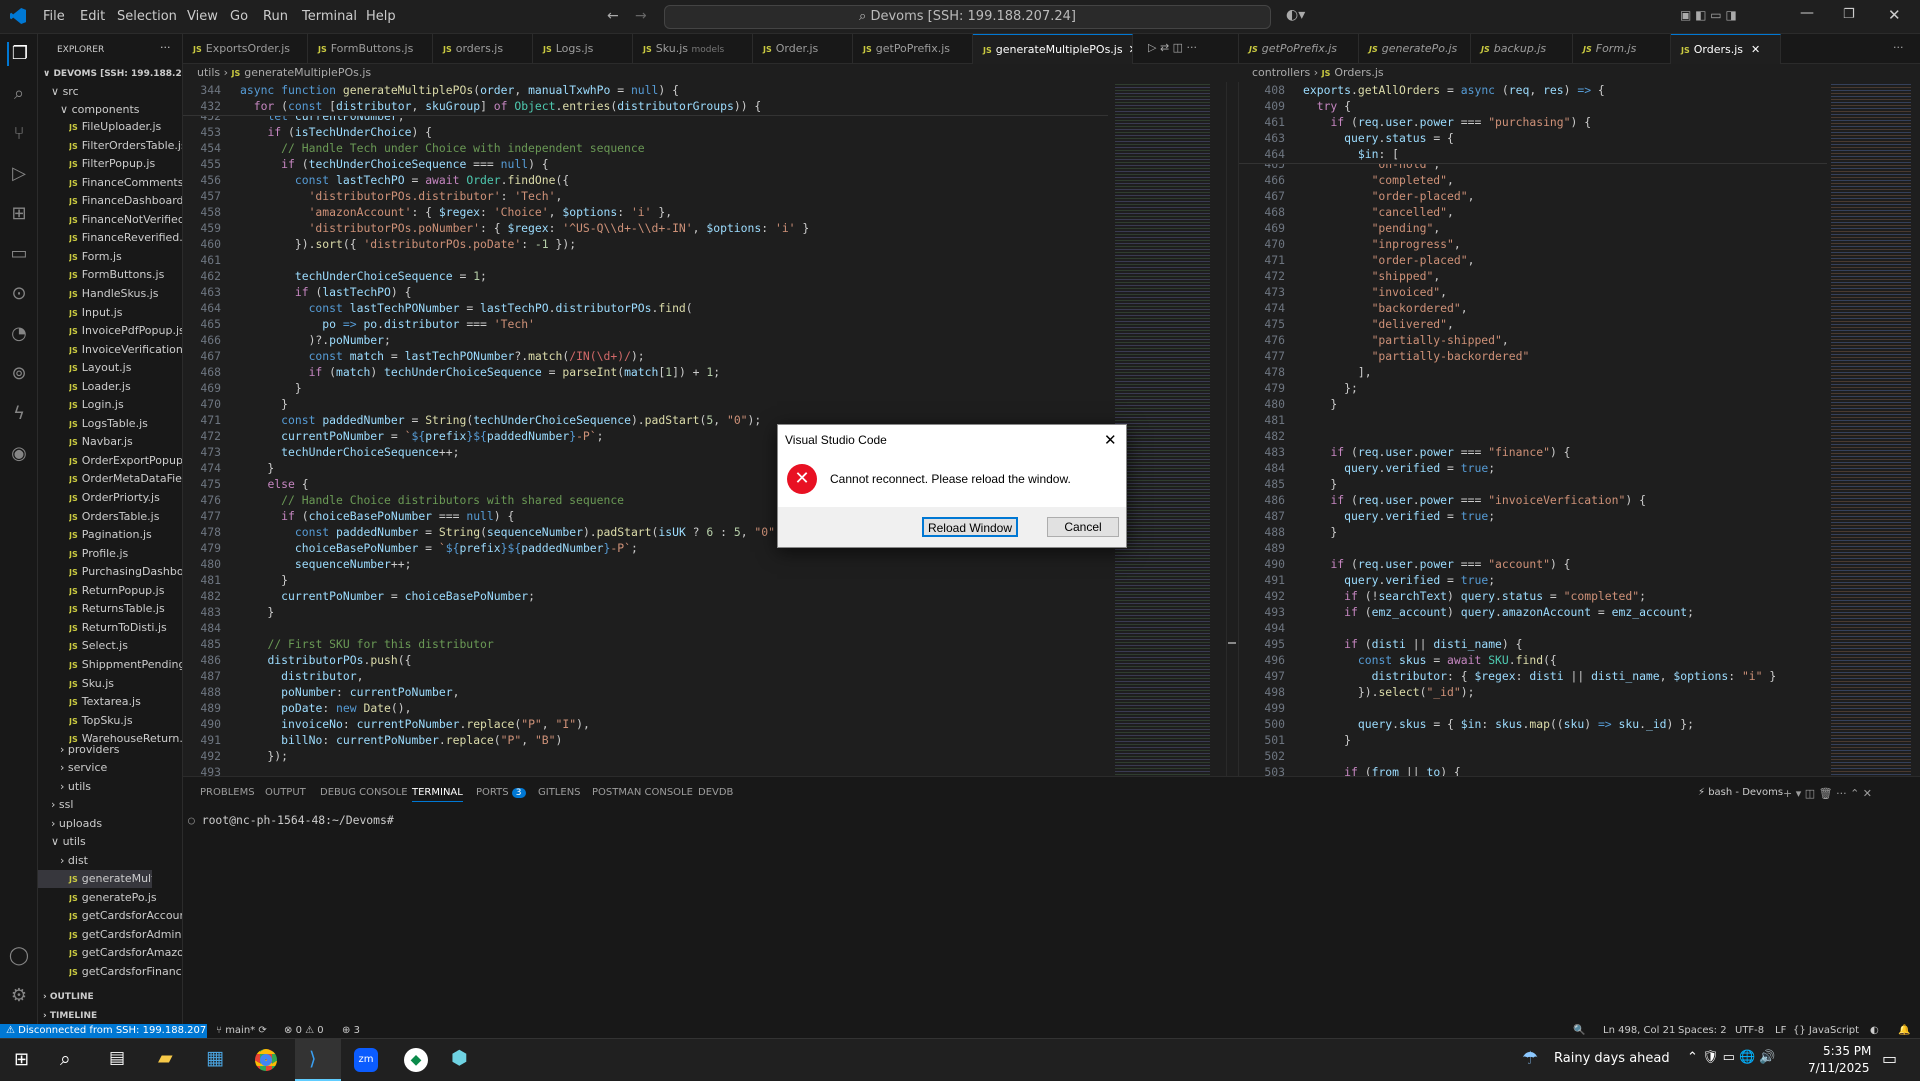 The image size is (1920, 1081). Describe the element at coordinates (19, 454) in the screenshot. I see `postman-icon: ◉` at that location.